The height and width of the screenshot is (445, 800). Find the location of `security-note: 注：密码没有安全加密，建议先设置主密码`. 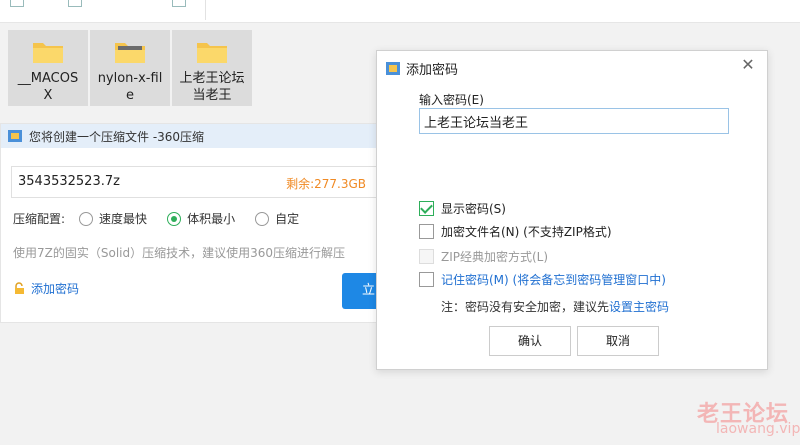

security-note: 注：密码没有安全加密，建议先设置主密码 is located at coordinates (555, 307).